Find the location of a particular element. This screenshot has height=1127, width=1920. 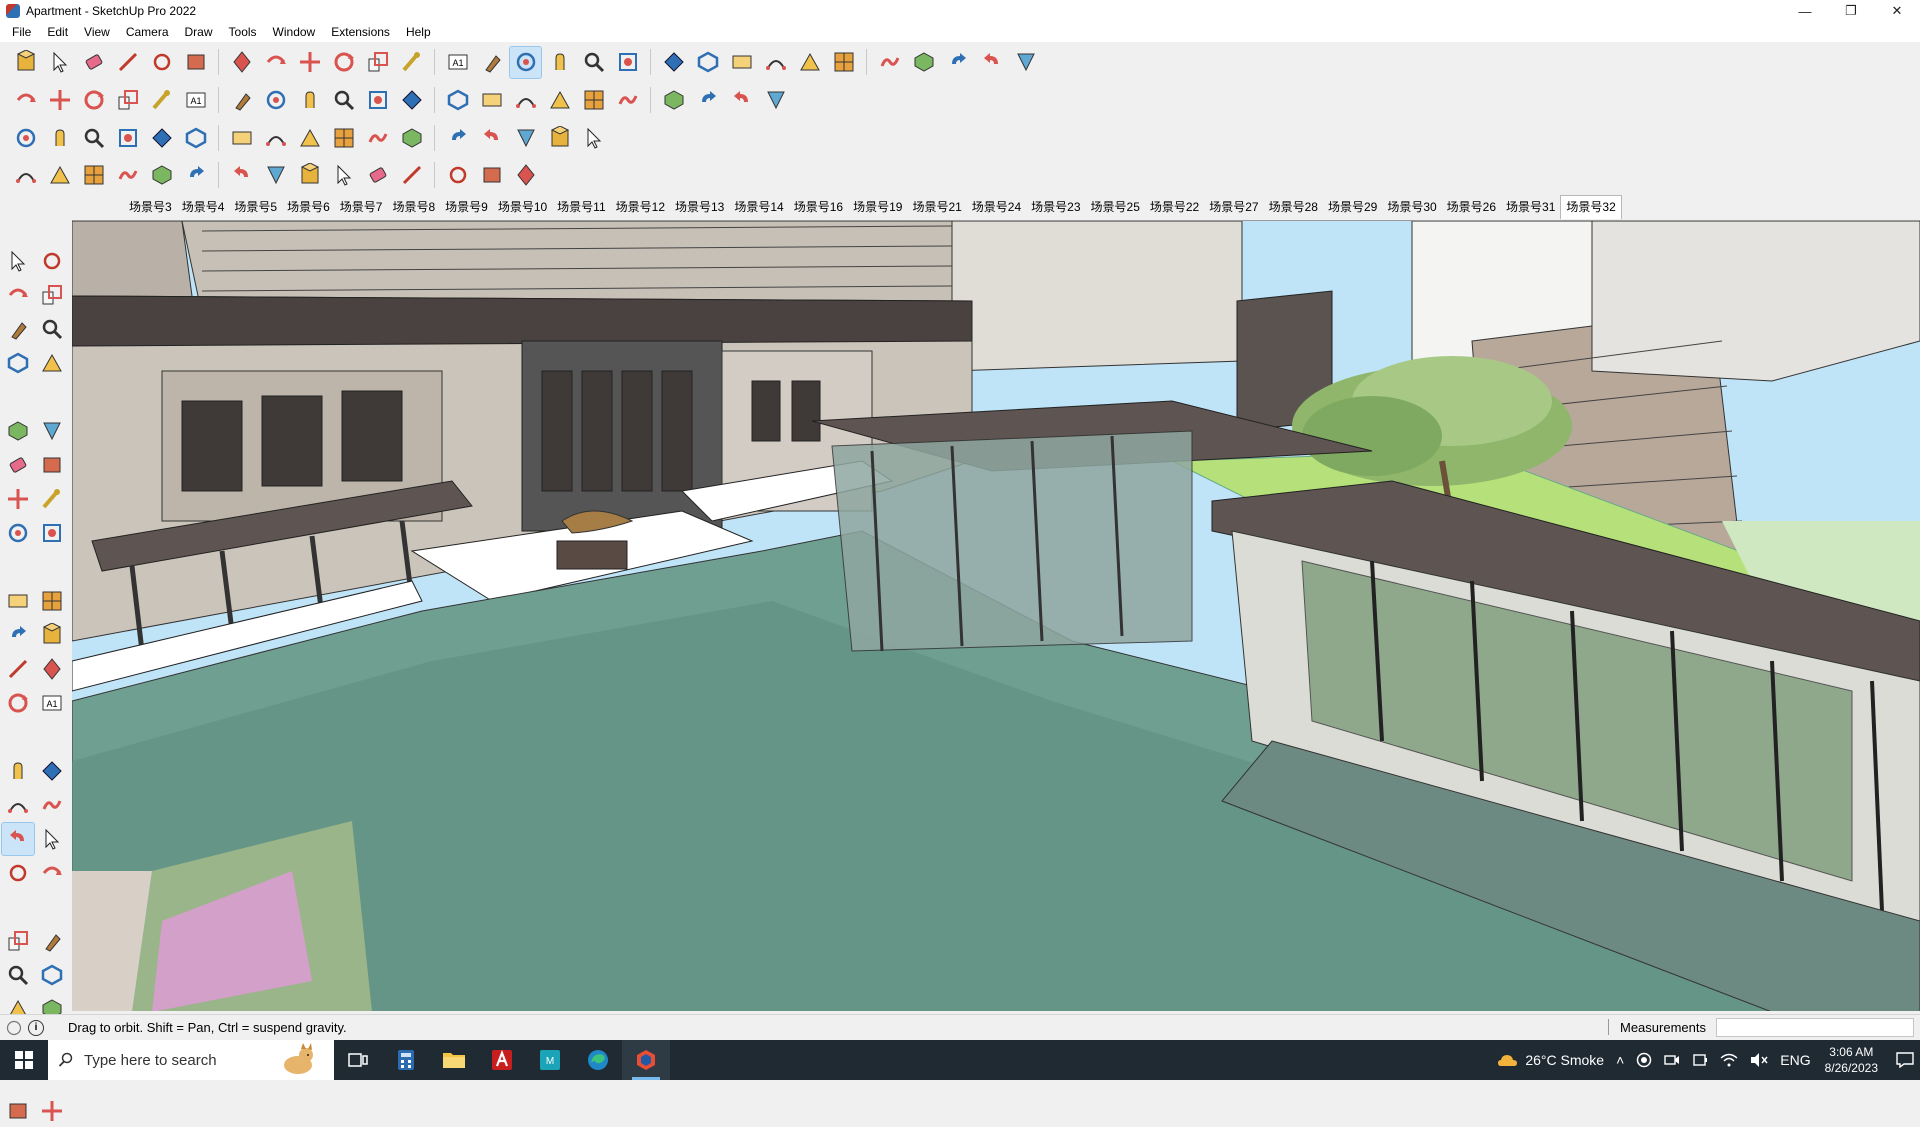

3d-text-icon is located at coordinates (52, 805).